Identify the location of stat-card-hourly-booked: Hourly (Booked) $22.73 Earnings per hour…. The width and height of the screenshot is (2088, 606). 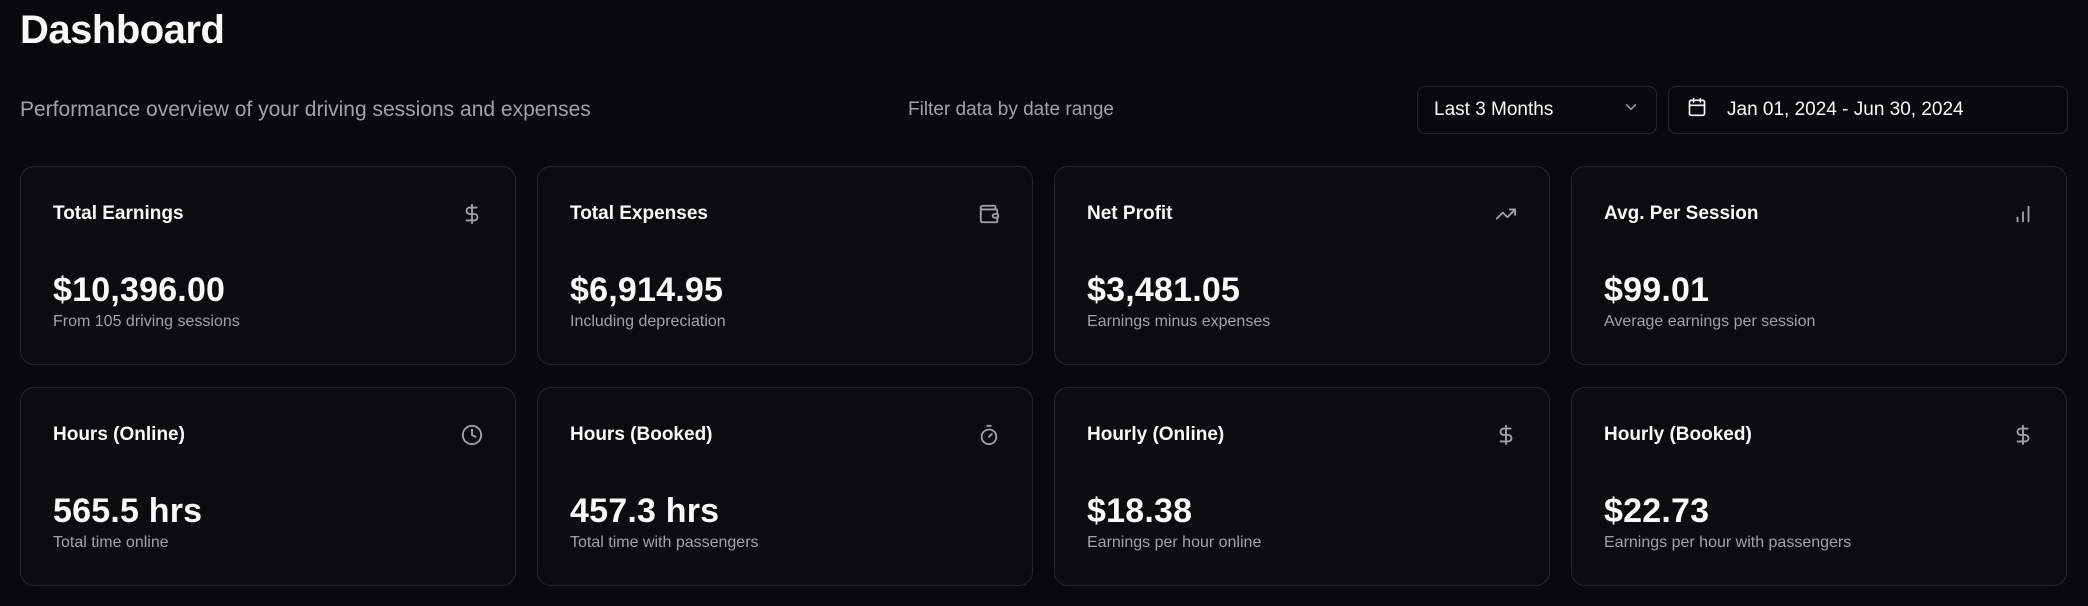
(1819, 486).